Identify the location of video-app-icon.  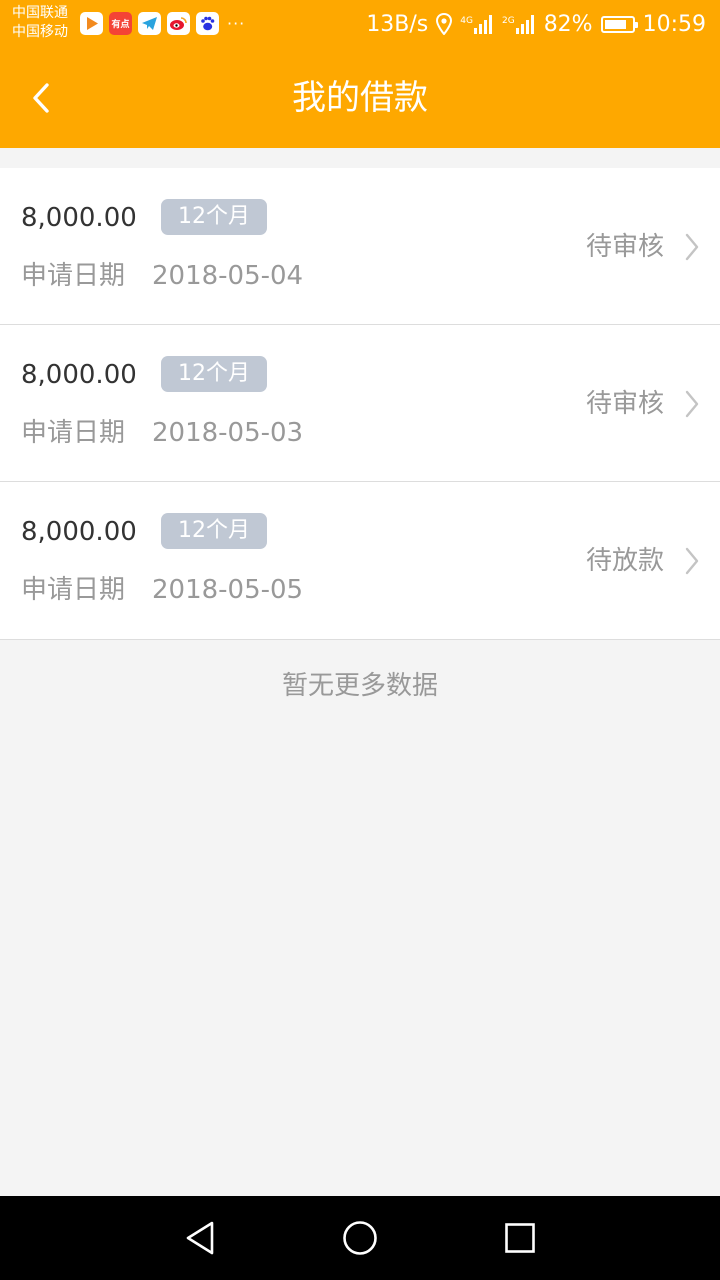
(91, 23).